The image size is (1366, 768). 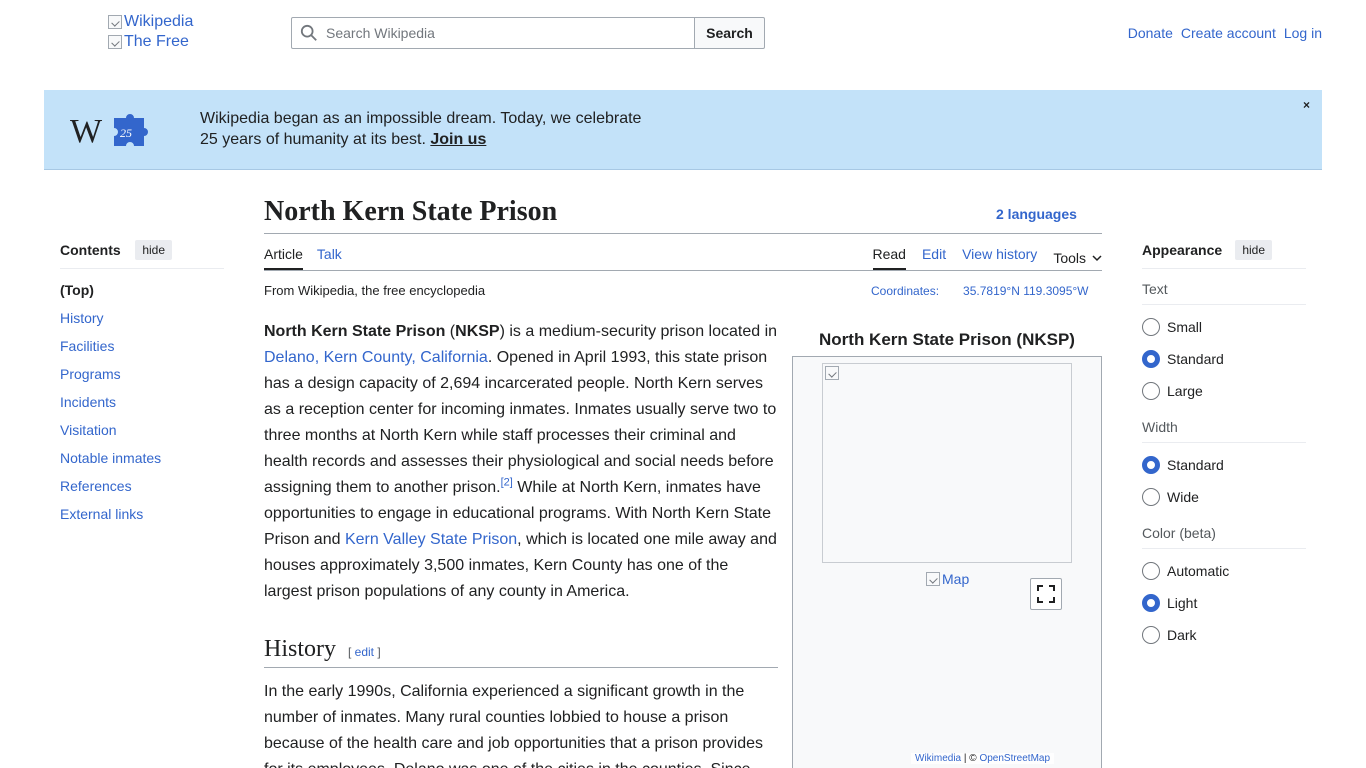 I want to click on infobox: Map Wikimedia | © OpenStreetMap, so click(x=947, y=562).